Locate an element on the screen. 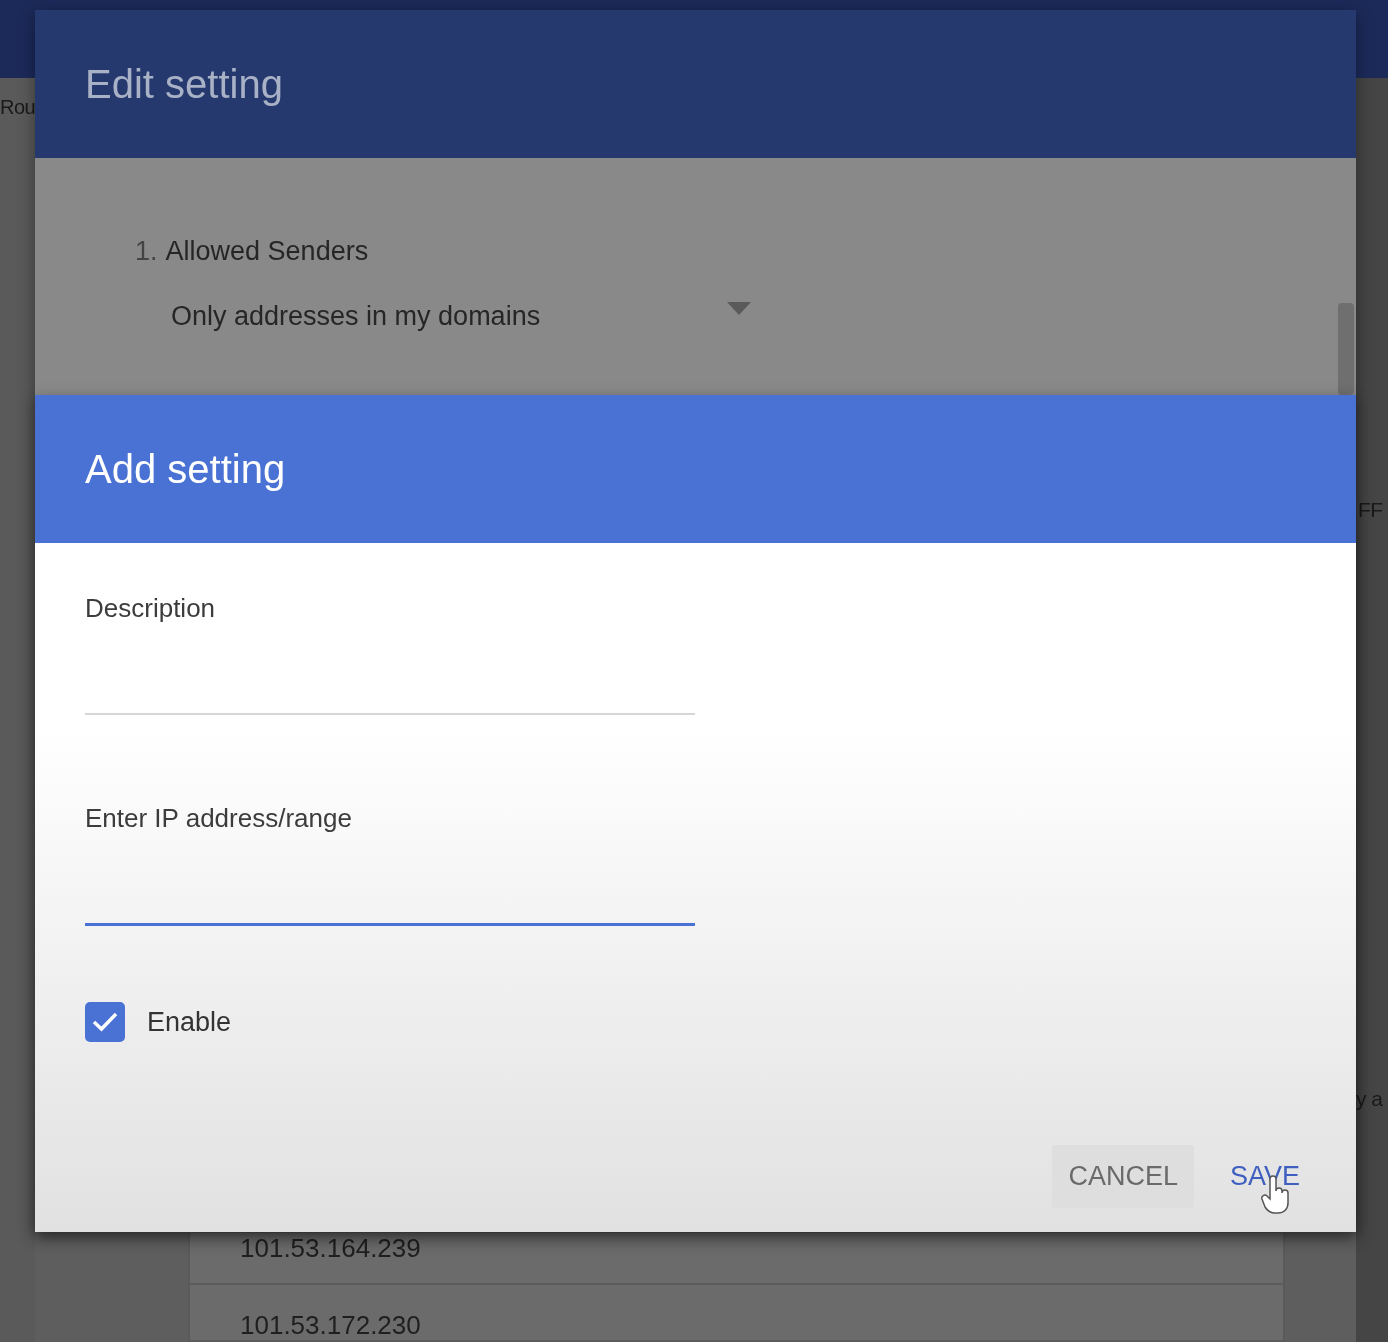 The height and width of the screenshot is (1342, 1388). text-field: Description is located at coordinates (390, 654).